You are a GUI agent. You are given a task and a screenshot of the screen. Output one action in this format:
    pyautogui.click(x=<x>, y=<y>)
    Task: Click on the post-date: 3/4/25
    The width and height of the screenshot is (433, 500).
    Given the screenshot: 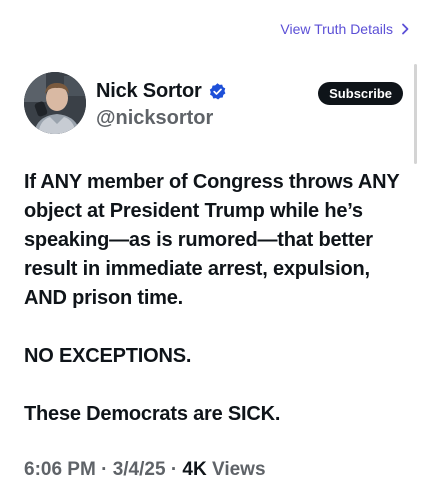 What is the action you would take?
    pyautogui.click(x=139, y=469)
    